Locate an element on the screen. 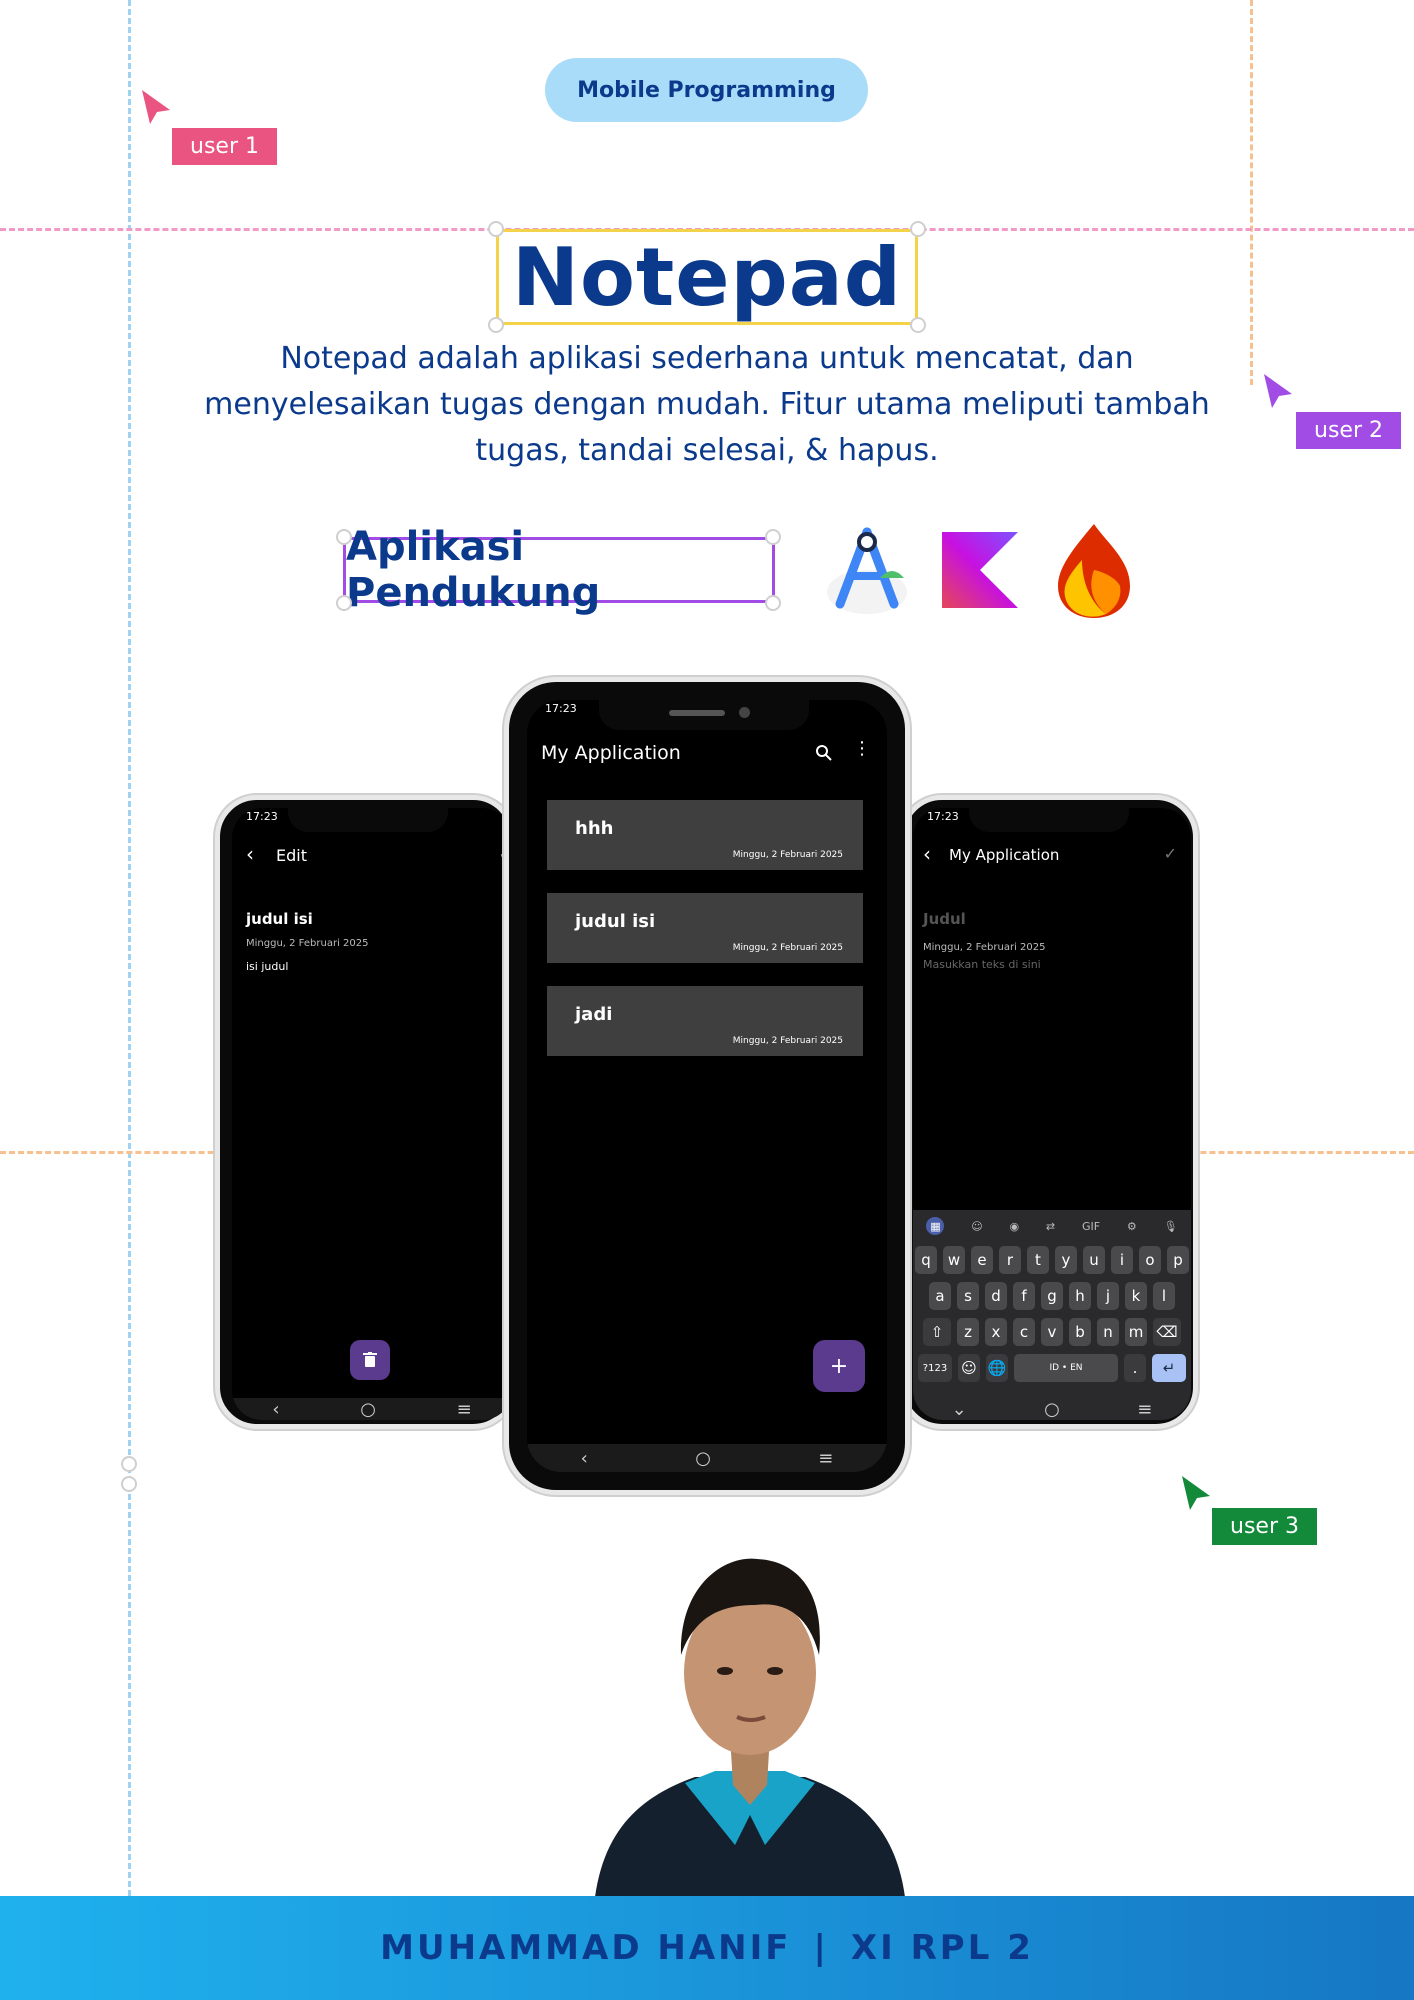  key-c: c is located at coordinates (1024, 1332).